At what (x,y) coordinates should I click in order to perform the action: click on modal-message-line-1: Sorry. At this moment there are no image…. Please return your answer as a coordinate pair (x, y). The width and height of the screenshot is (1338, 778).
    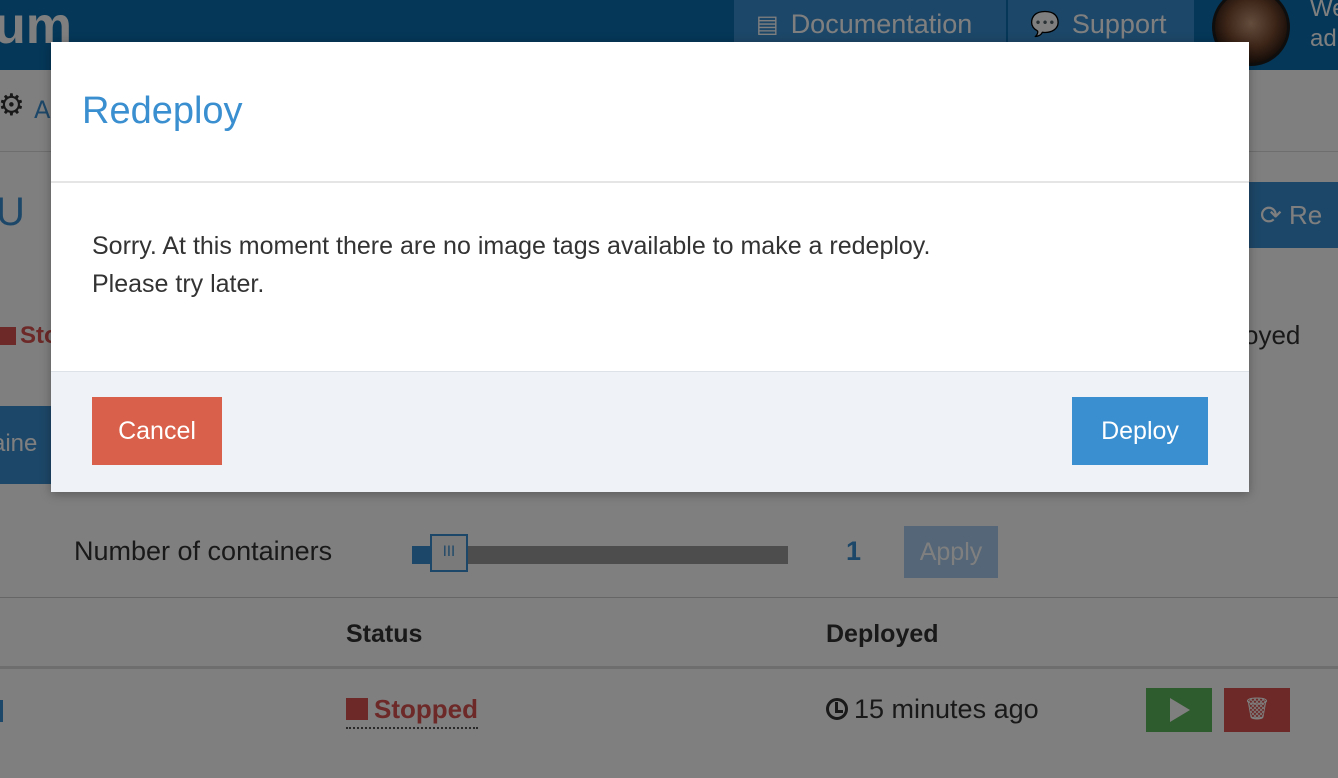
    Looking at the image, I should click on (511, 246).